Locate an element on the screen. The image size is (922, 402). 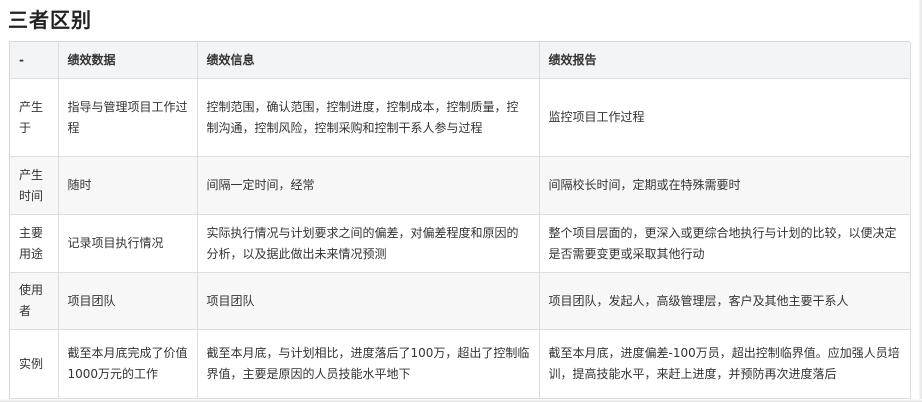
info-cell: 间隔一定时间，经常 is located at coordinates (368, 185).